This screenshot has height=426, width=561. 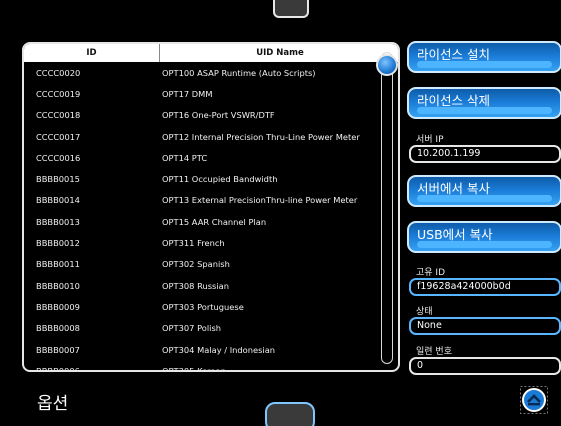 I want to click on row-uid-name-cell: OPT11 Occupied Bandwidth, so click(x=220, y=179).